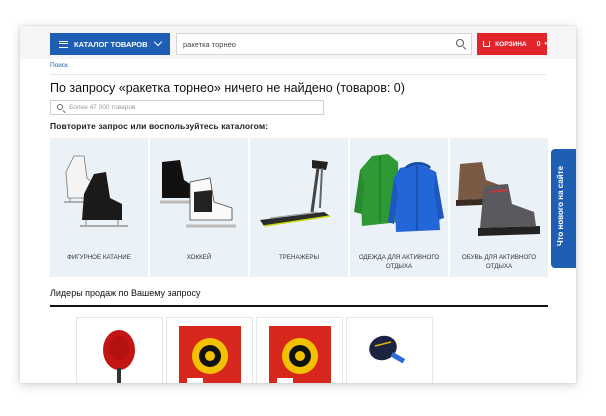 The image size is (606, 416). I want to click on red-table-tennis-racket-image, so click(119, 356).